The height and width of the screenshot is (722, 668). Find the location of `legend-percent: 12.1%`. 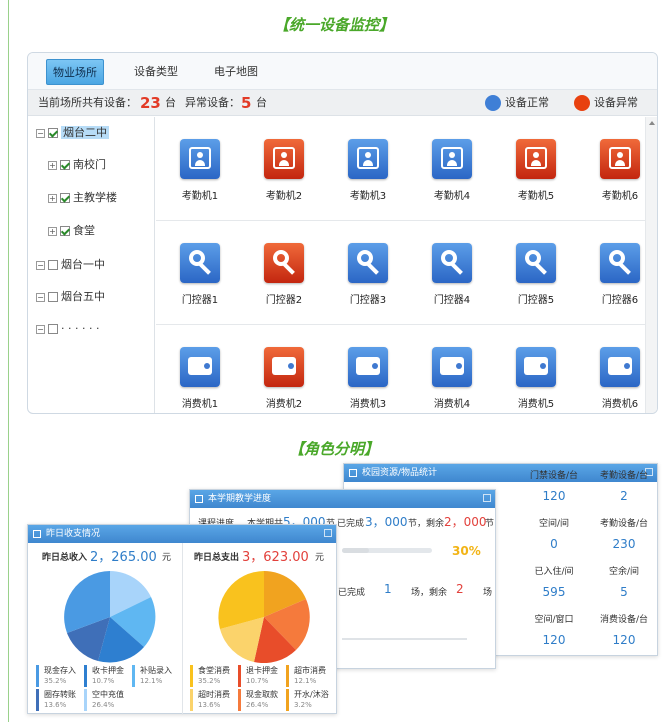

legend-percent: 12.1% is located at coordinates (305, 681).